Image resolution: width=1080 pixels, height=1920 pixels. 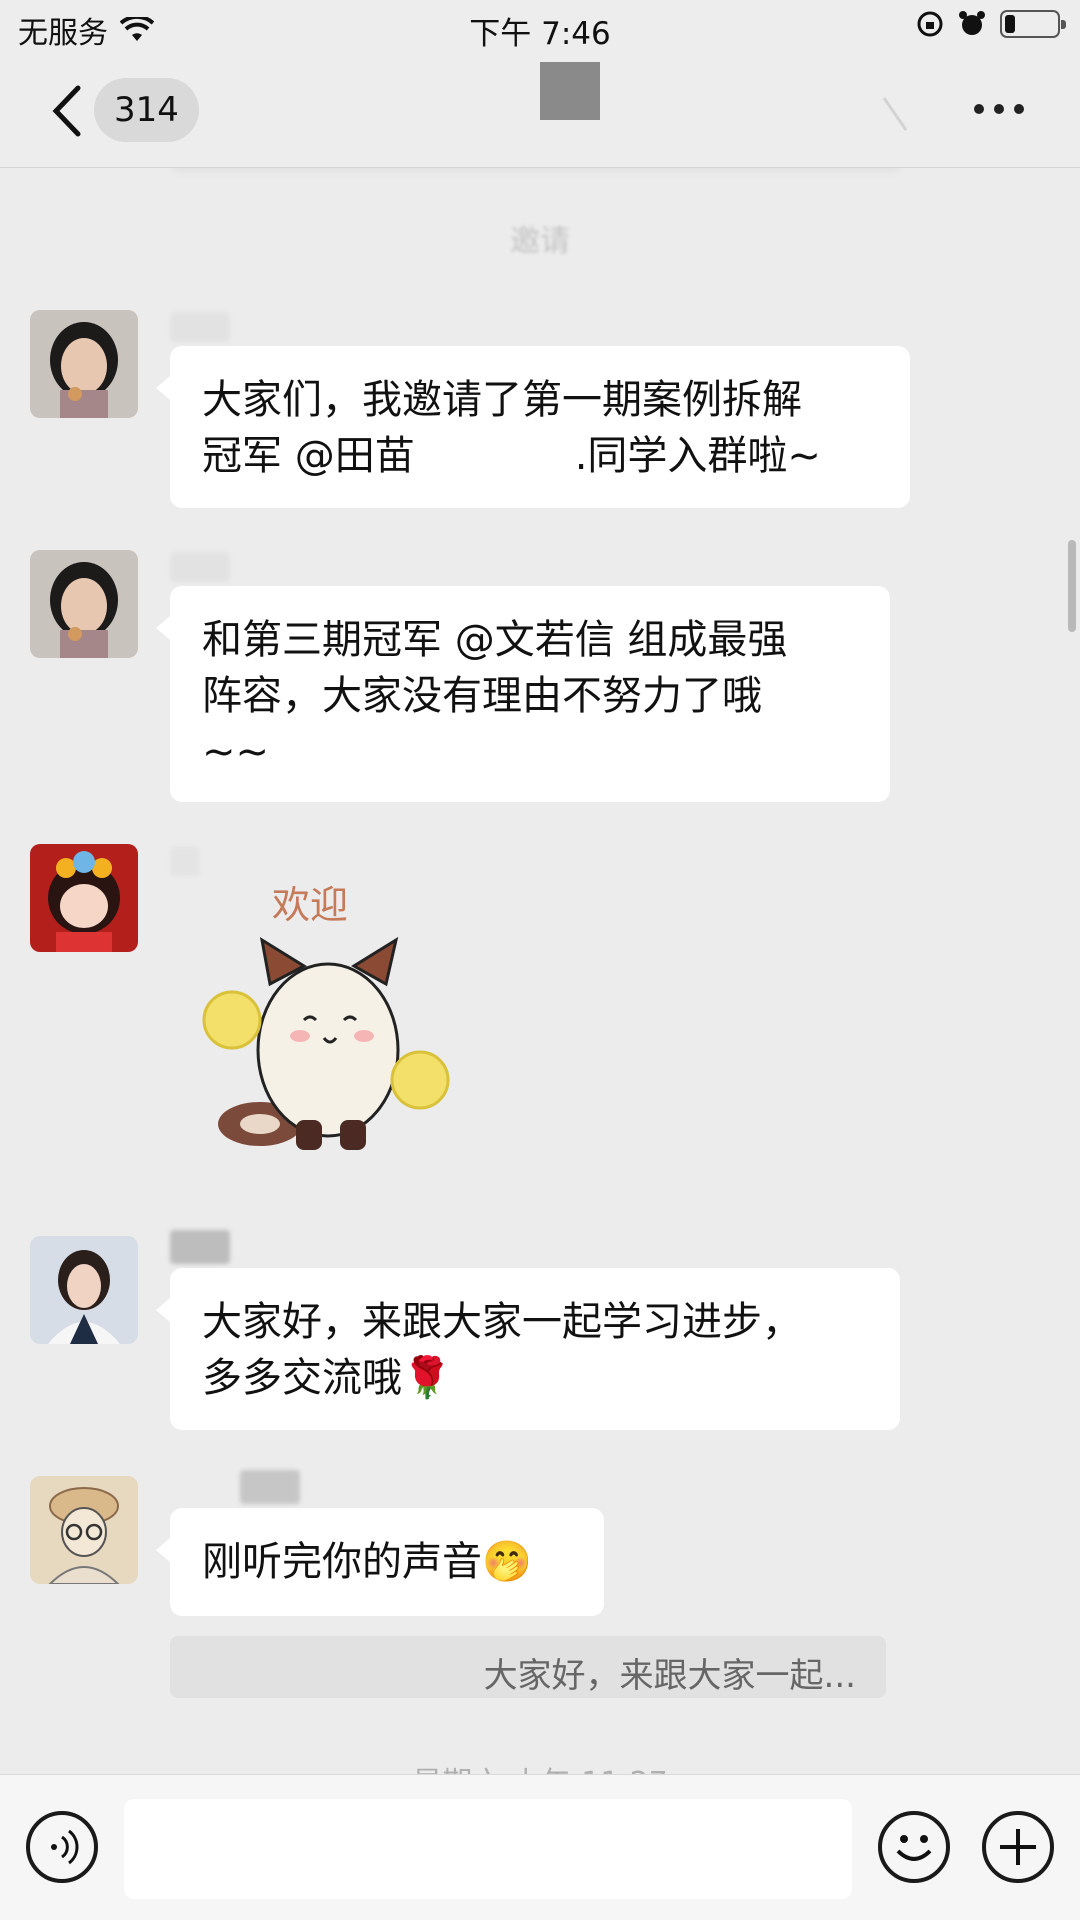 I want to click on status-bar: 无服务 下午 7:46, so click(x=540, y=27).